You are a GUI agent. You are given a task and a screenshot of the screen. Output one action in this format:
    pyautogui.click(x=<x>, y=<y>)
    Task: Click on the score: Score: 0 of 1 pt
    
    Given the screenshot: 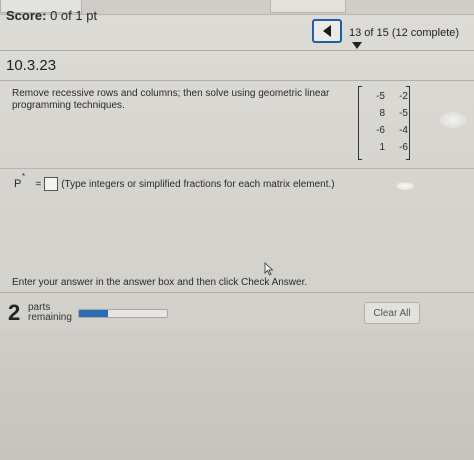 What is the action you would take?
    pyautogui.click(x=51, y=15)
    